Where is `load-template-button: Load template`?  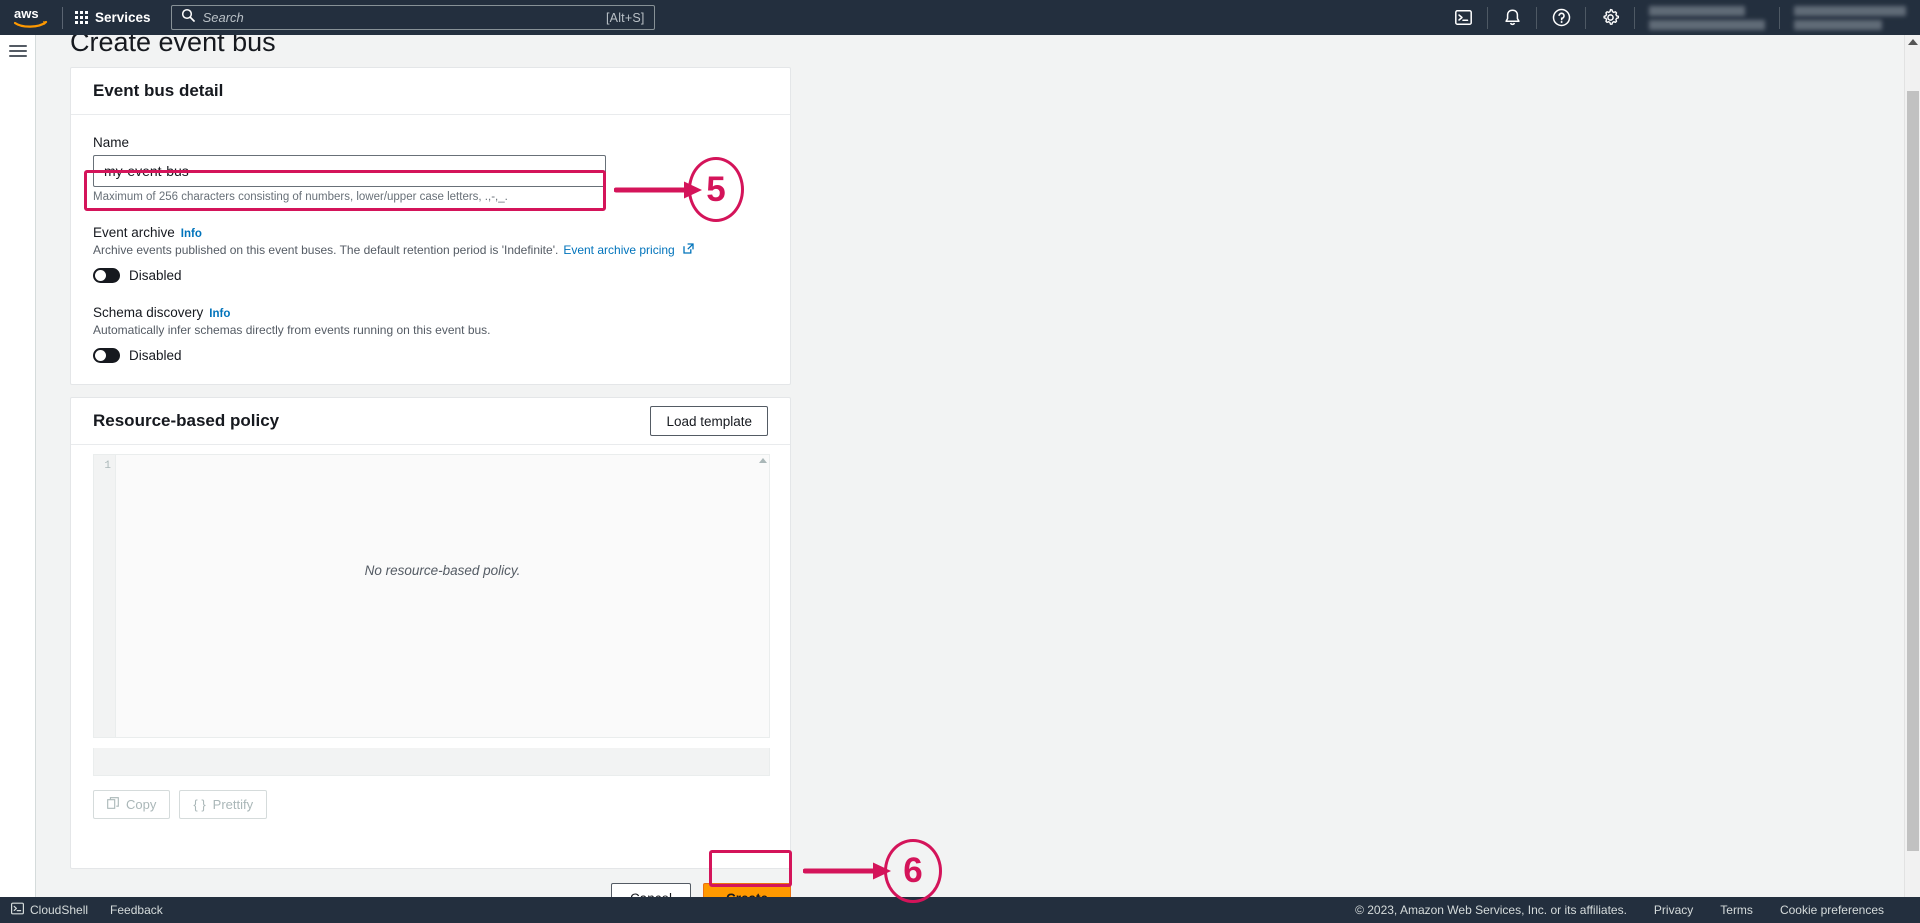
load-template-button: Load template is located at coordinates (709, 421).